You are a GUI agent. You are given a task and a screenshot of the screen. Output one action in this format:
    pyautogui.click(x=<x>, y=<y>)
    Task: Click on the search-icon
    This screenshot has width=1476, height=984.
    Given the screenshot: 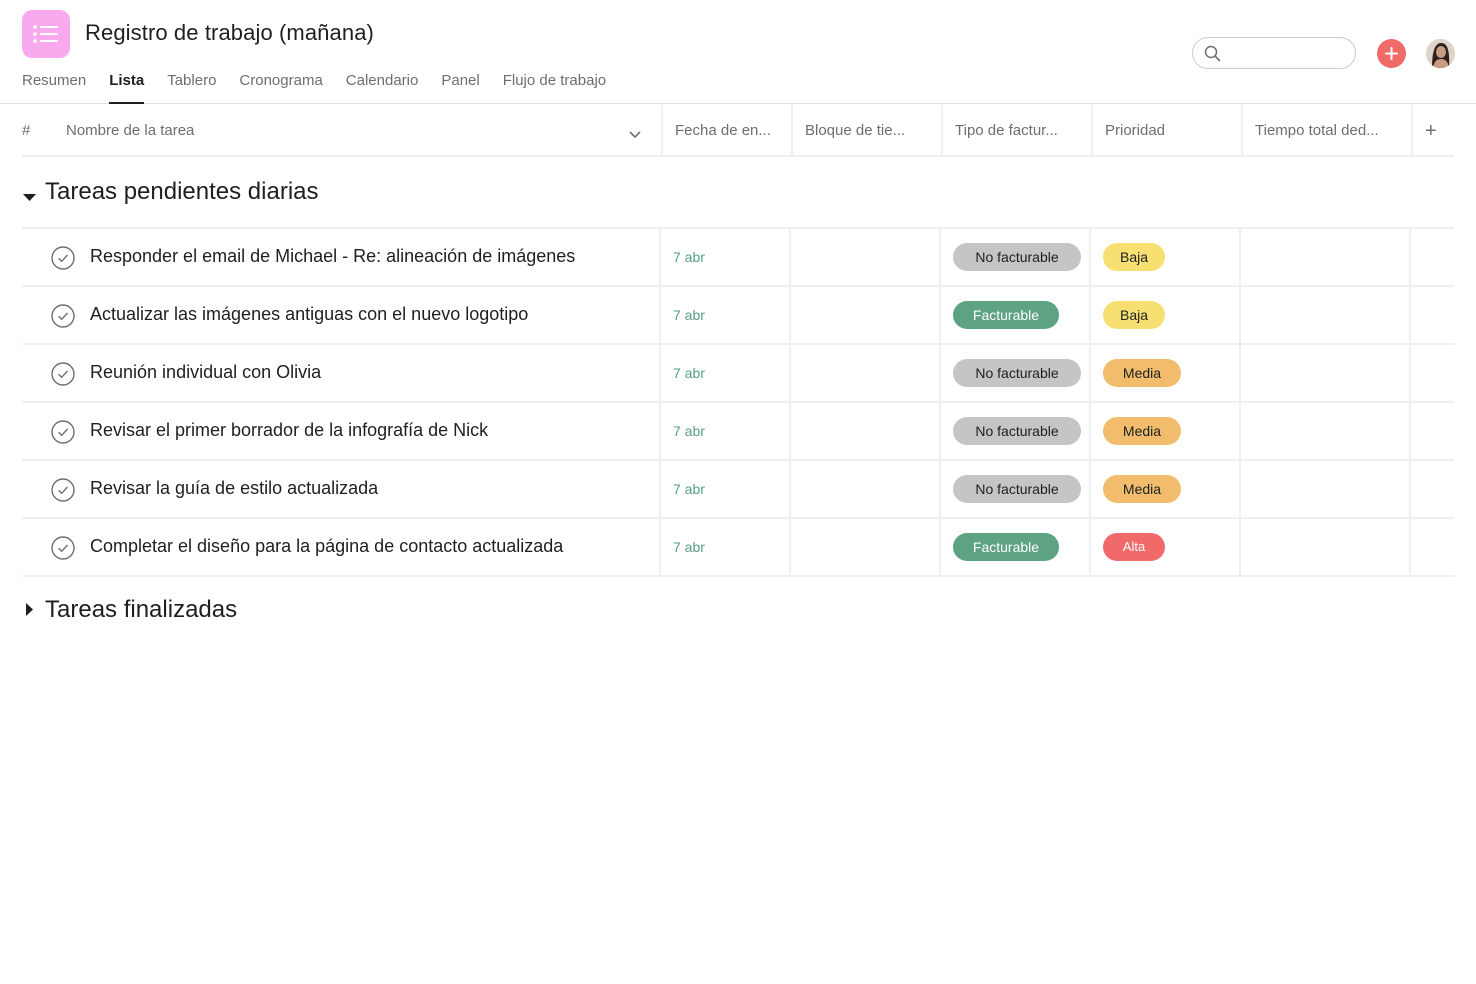 What is the action you would take?
    pyautogui.click(x=1212, y=56)
    